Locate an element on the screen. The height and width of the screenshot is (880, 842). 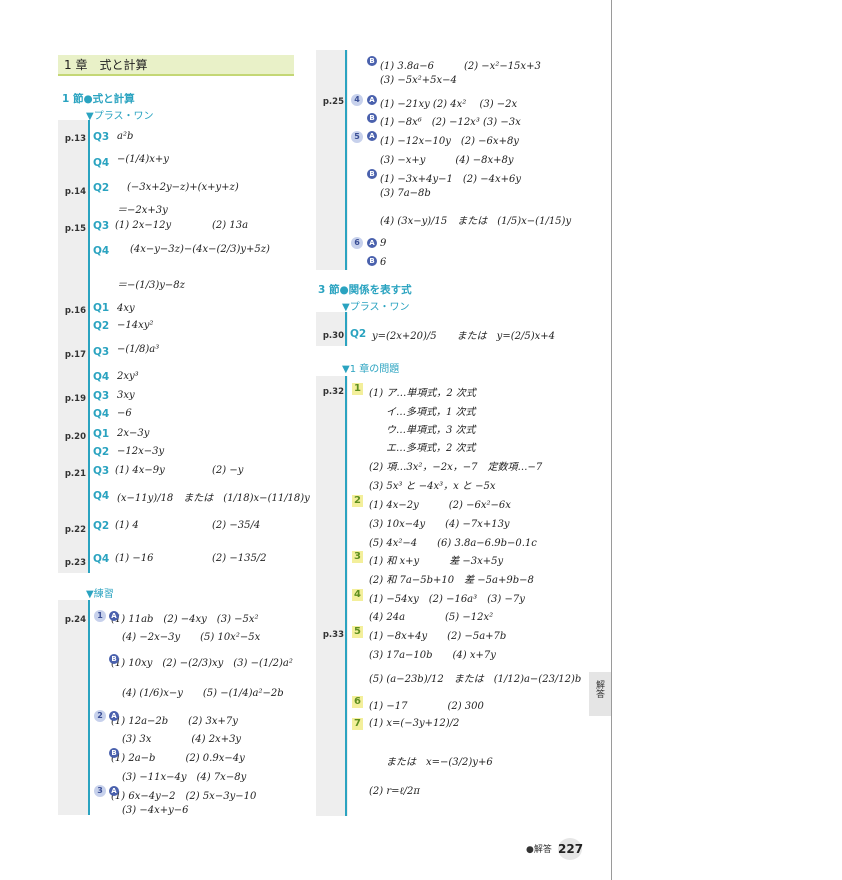
answer-line: ＝−2x+3y is located at coordinates (142, 210).